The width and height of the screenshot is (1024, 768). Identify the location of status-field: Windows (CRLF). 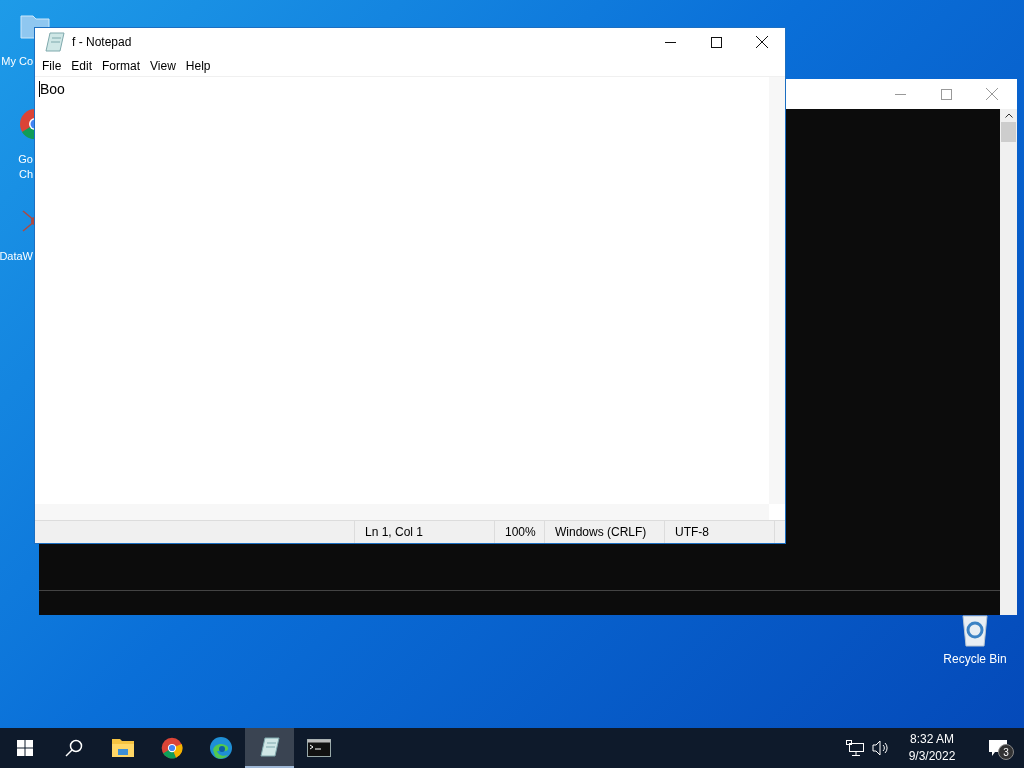
(605, 532).